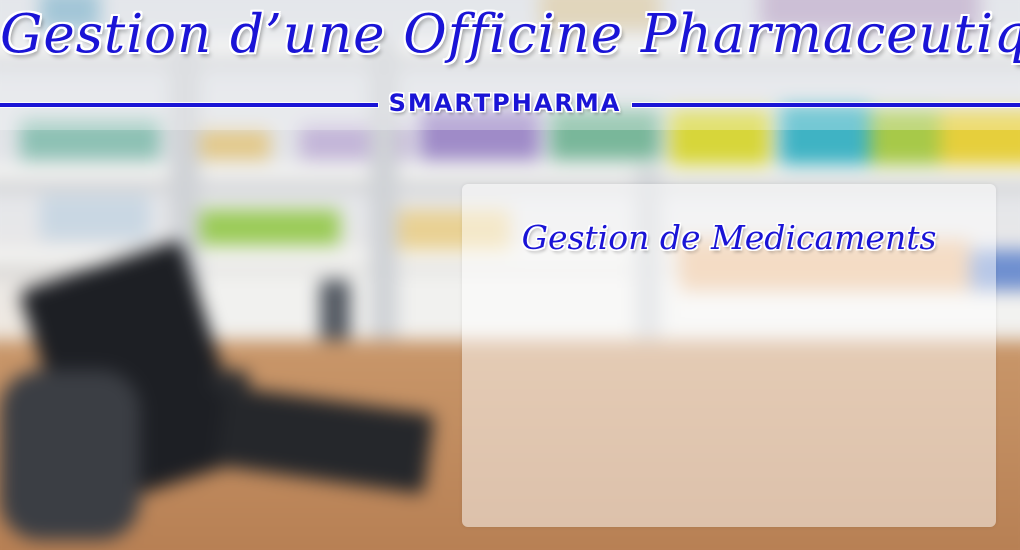  What do you see at coordinates (505, 103) in the screenshot?
I see `brand-label: SMARTPHARMA` at bounding box center [505, 103].